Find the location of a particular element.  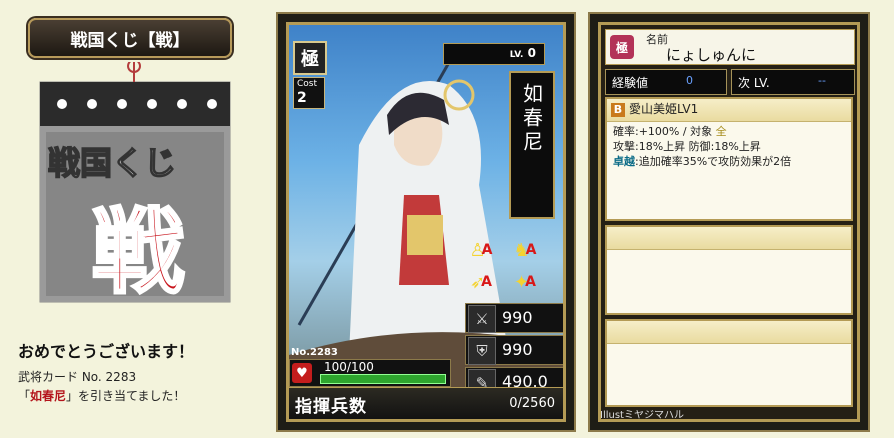

spear-grade: A is located at coordinates (487, 250).